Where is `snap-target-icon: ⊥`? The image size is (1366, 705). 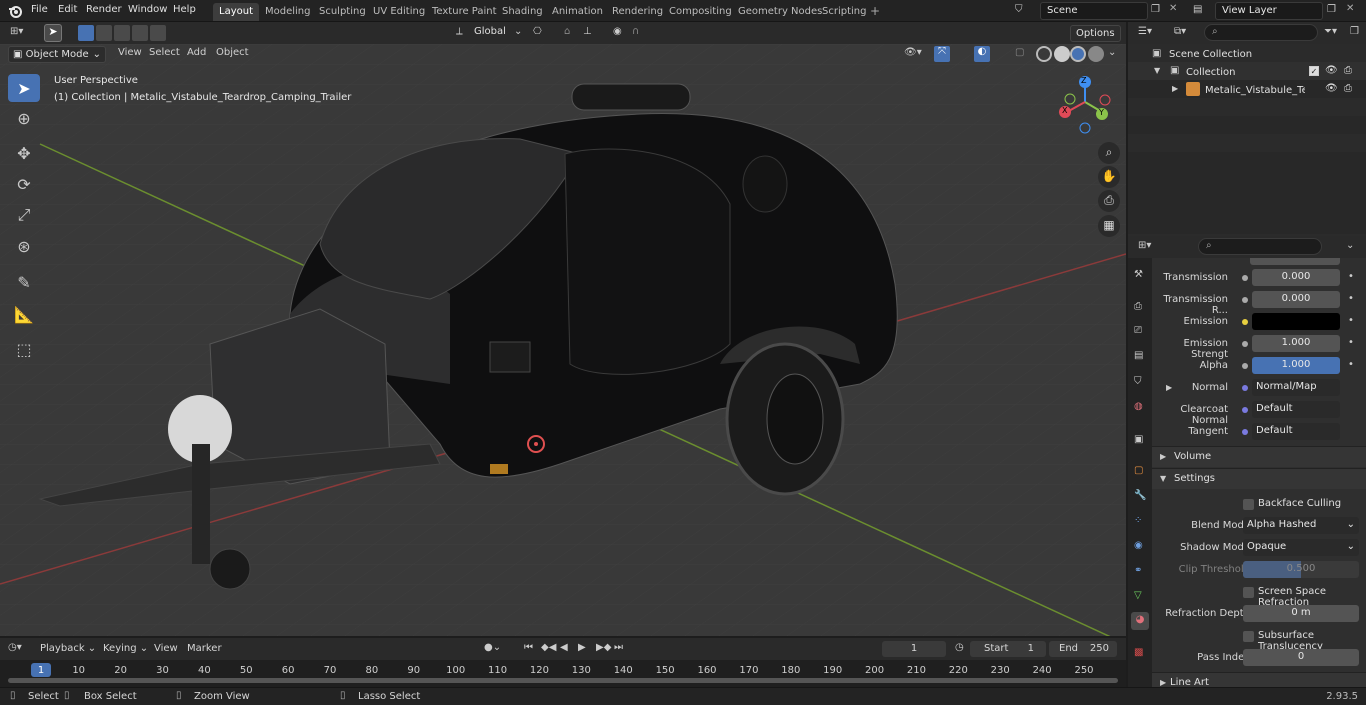 snap-target-icon: ⊥ is located at coordinates (587, 31).